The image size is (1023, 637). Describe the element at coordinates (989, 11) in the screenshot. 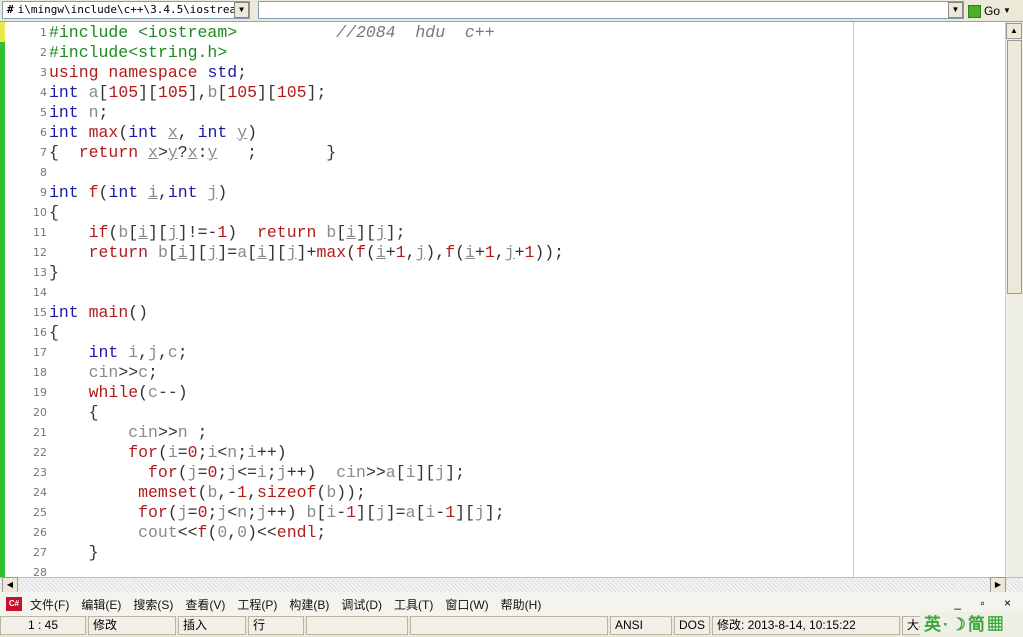

I see `go-button: Go ▼` at that location.